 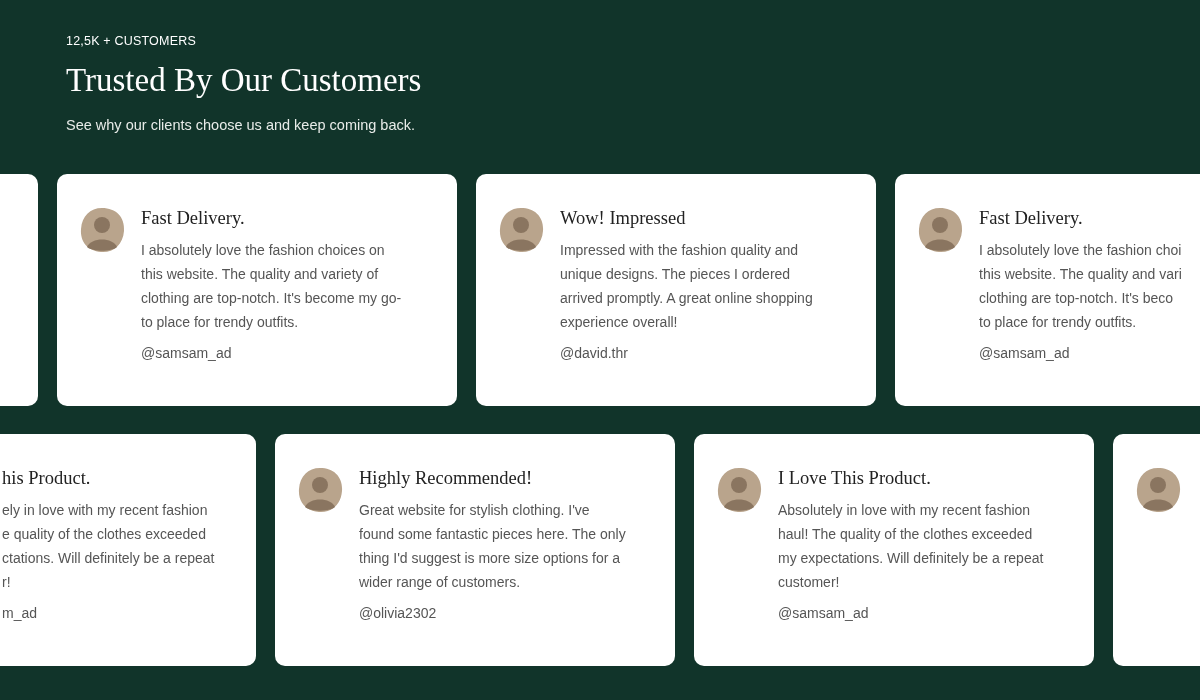 What do you see at coordinates (492, 546) in the screenshot?
I see `review-text: Great website for stylish clothing. I've found some fantastic pieces here. The only thing I'd suggest is more size options for a wider range of customers.` at bounding box center [492, 546].